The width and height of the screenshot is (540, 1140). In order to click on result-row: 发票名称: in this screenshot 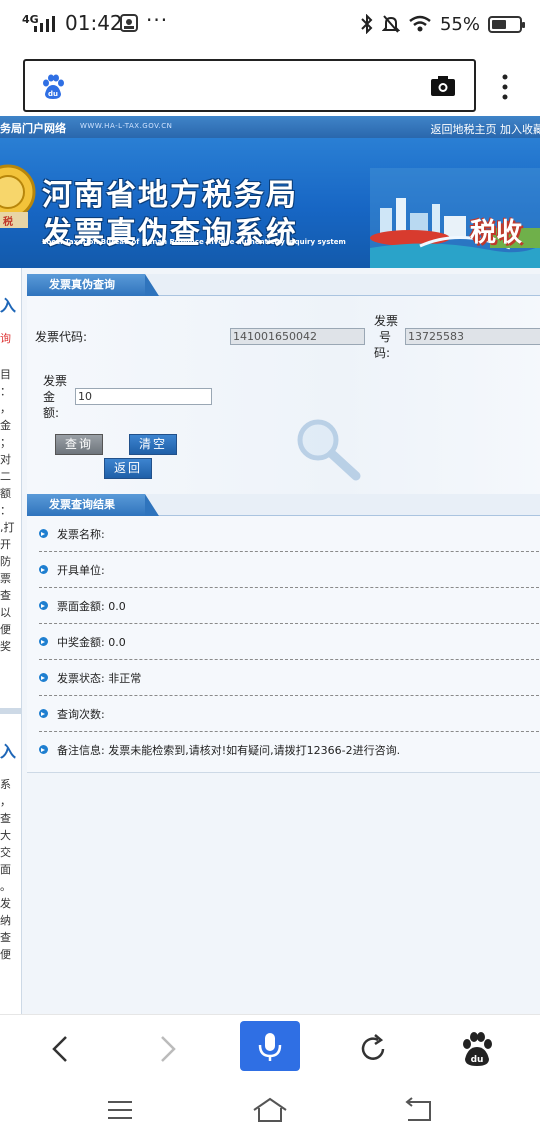, I will do `click(289, 534)`.